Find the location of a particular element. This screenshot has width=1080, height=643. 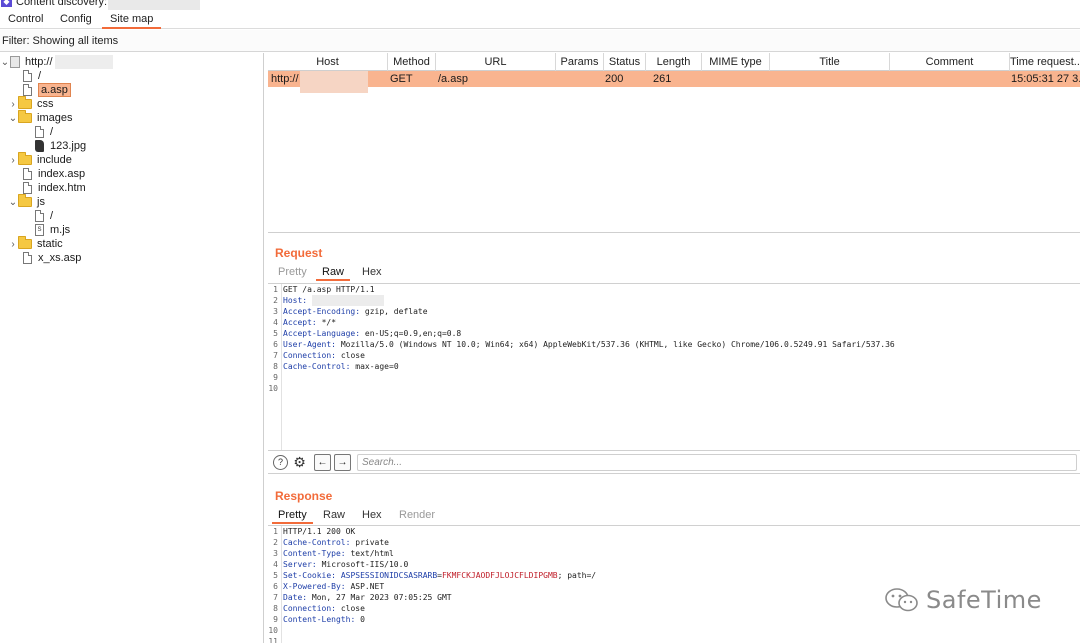

request-line: 7 Connection: close is located at coordinates (319, 355).